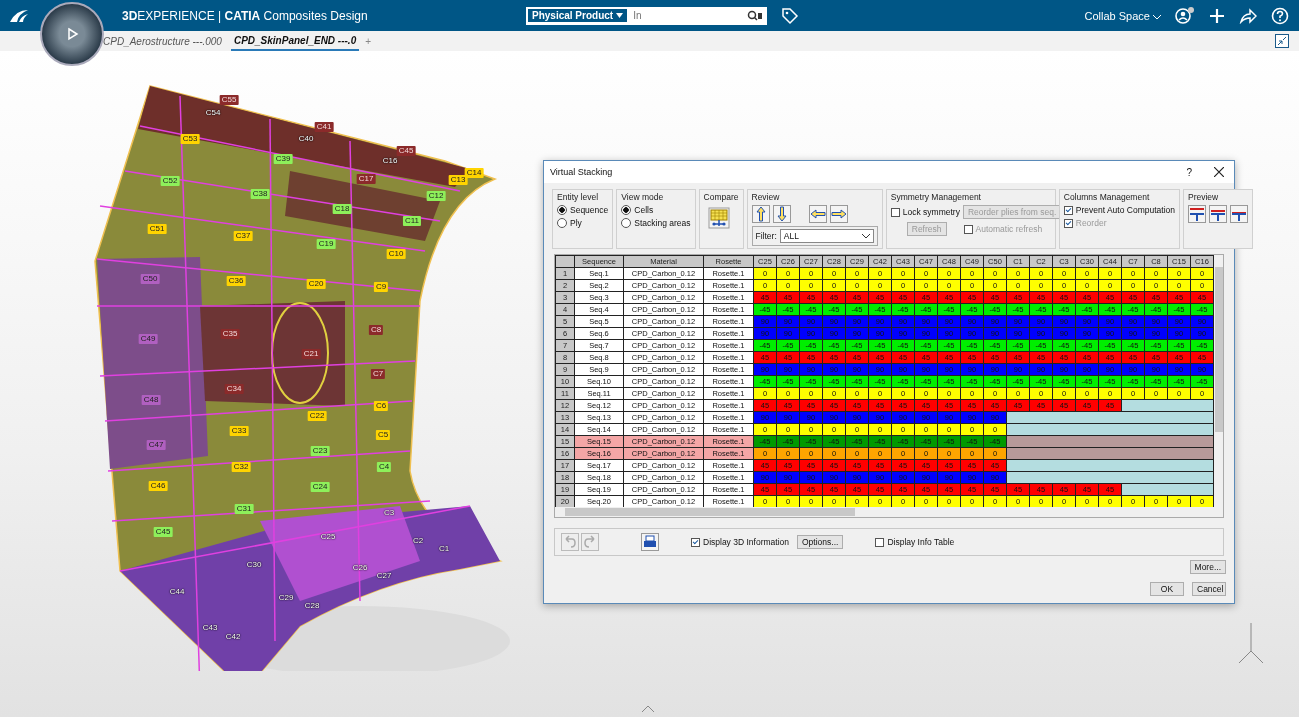 This screenshot has height=717, width=1299. Describe the element at coordinates (915, 542) in the screenshot. I see `display-info-table-checkbox: Display Info Table` at that location.